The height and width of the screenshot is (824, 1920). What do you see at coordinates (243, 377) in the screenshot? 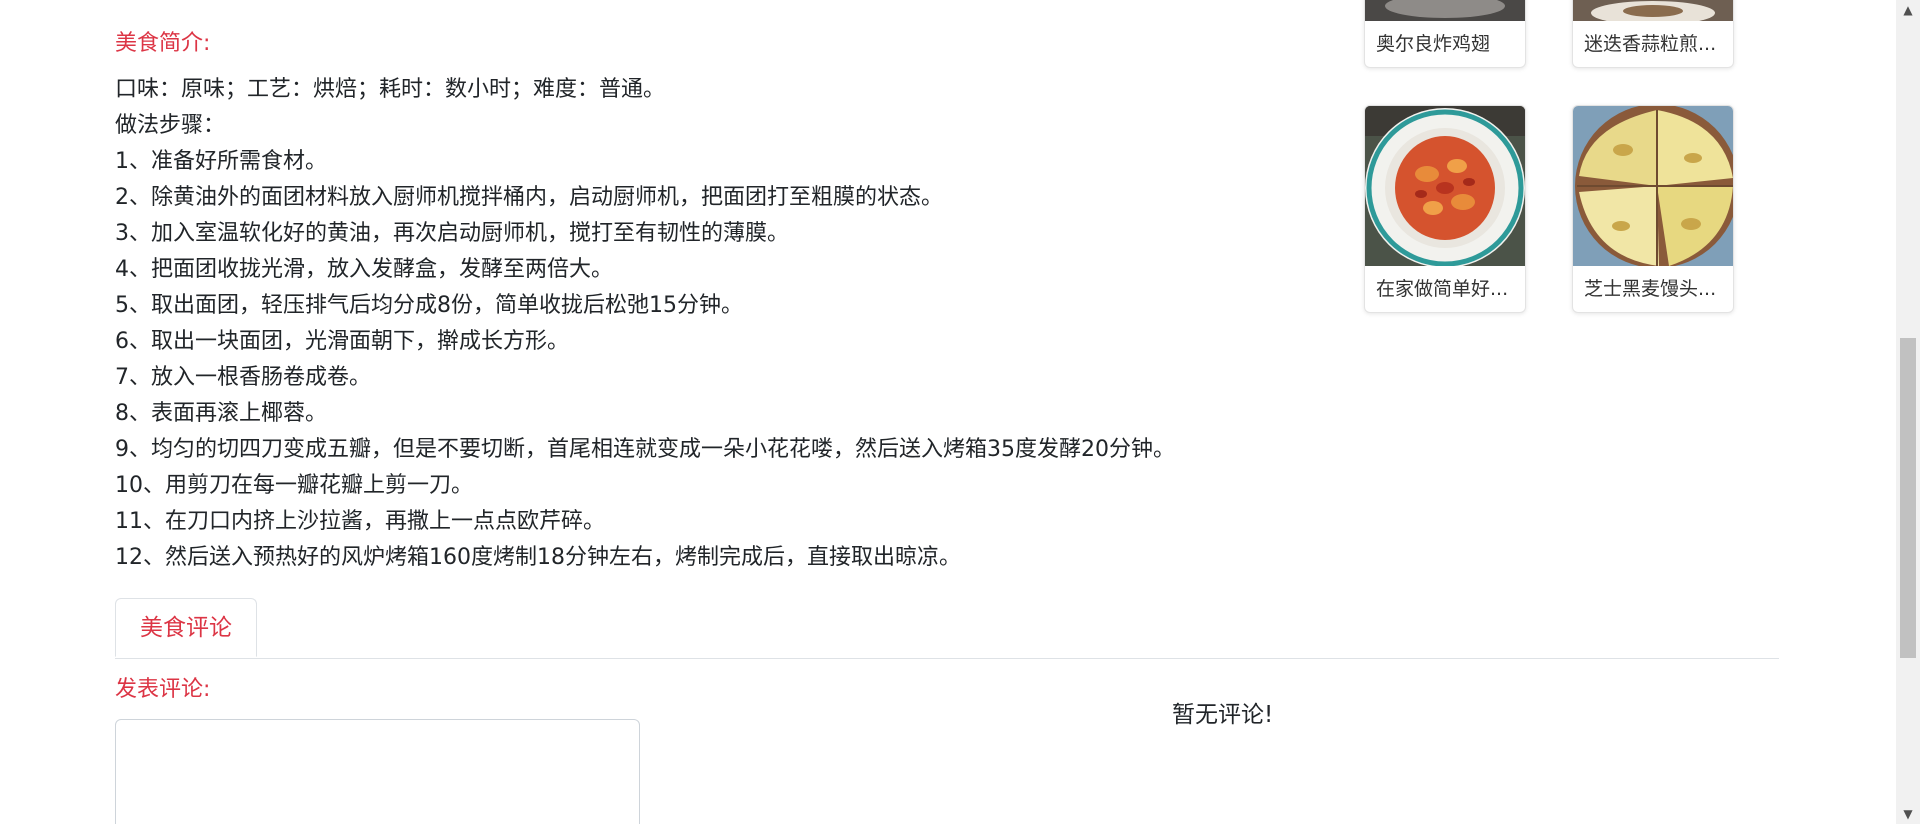
I see `step-line: 7、放入一根香肠卷成卷。` at bounding box center [243, 377].